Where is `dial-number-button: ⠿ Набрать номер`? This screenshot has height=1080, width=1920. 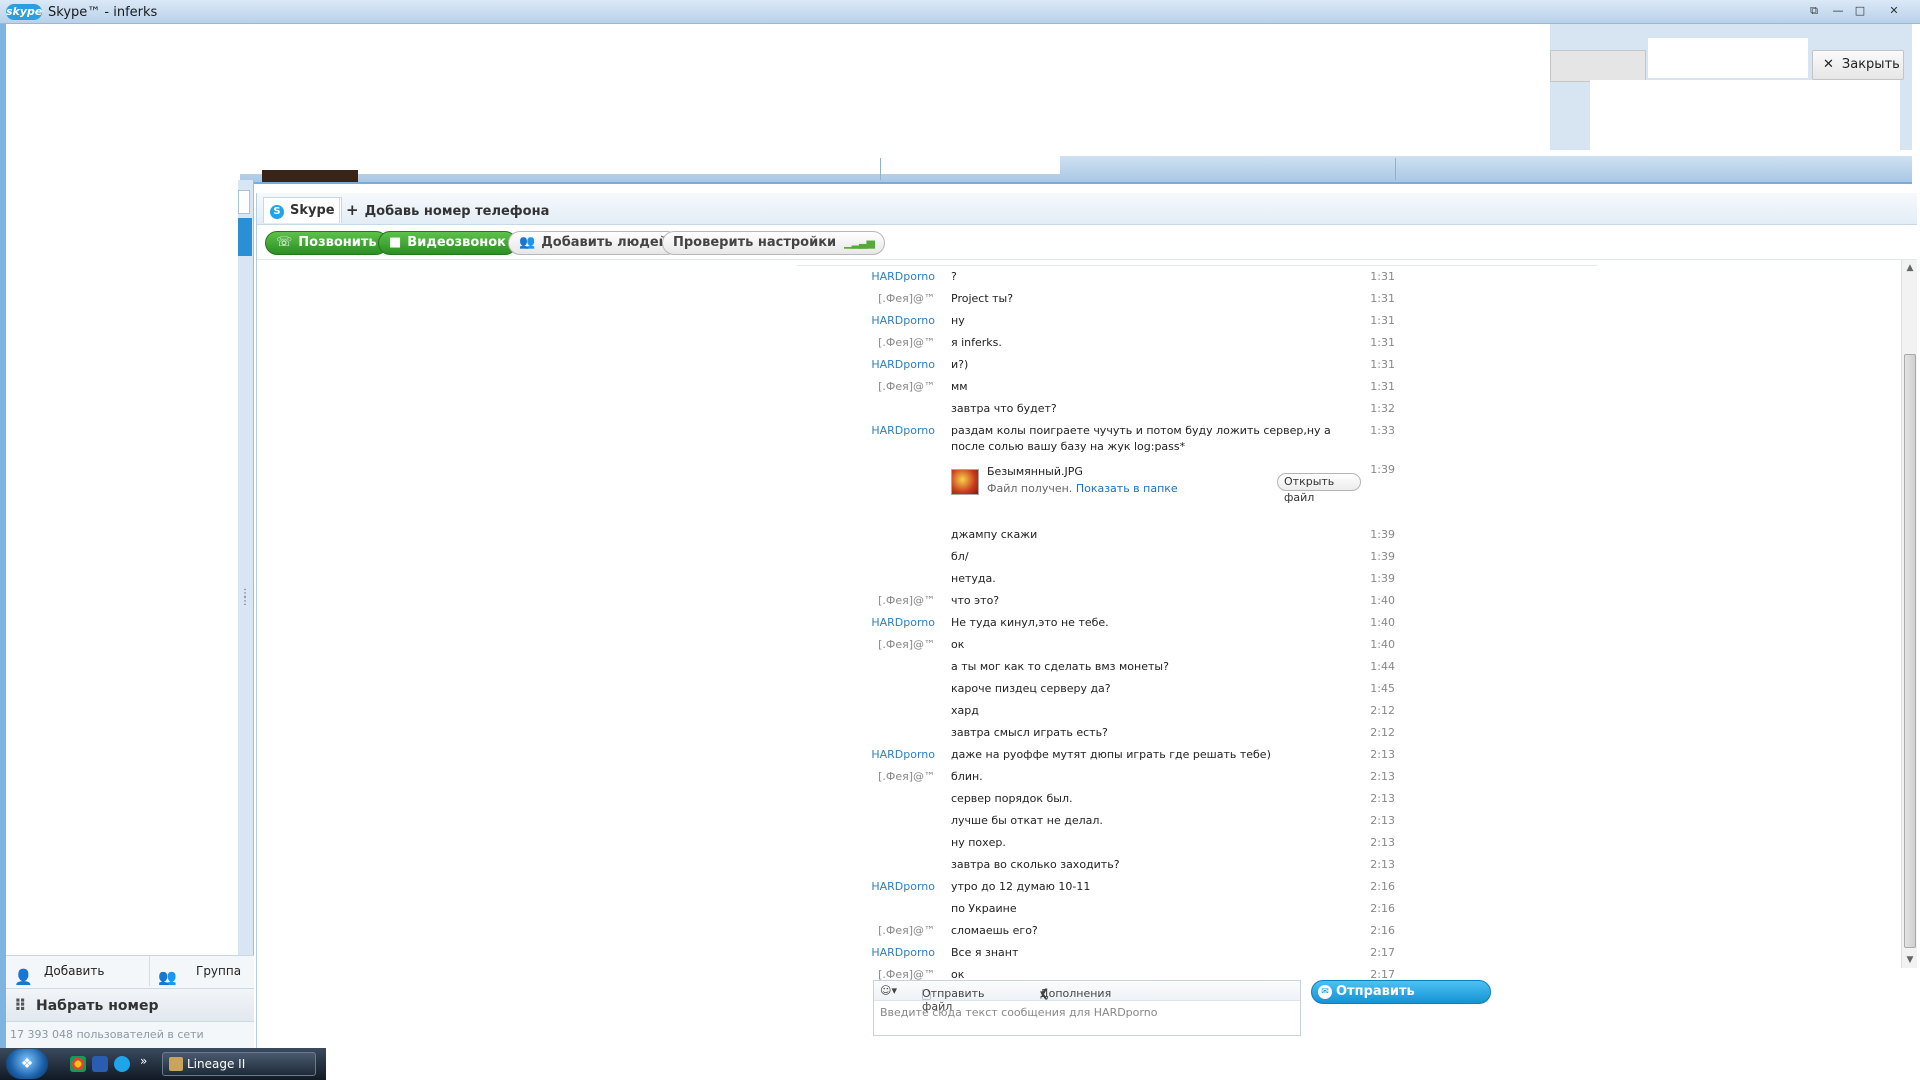
dial-number-button: ⠿ Набрать номер is located at coordinates (130, 1005).